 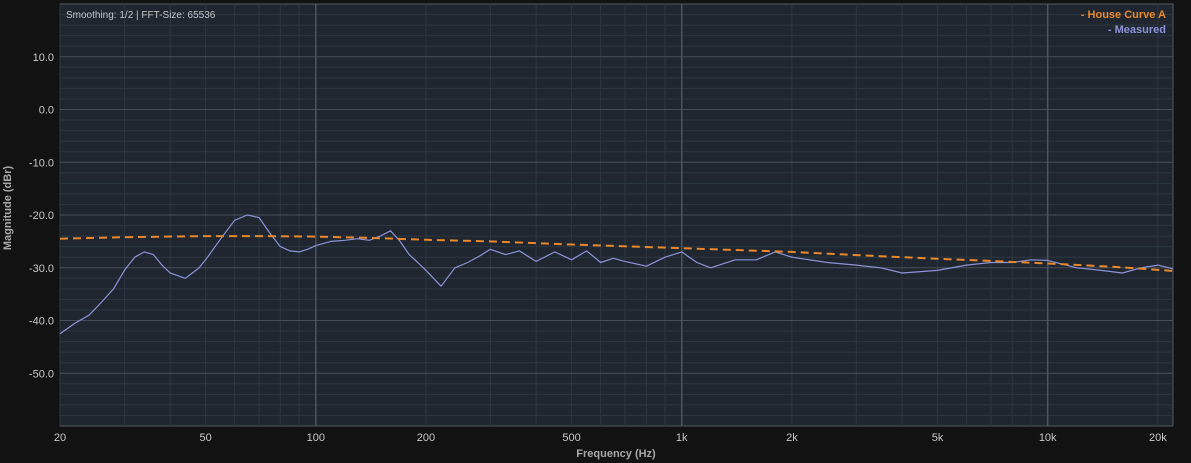 I want to click on legend-house-curve-label: House Curve A, so click(x=1127, y=15).